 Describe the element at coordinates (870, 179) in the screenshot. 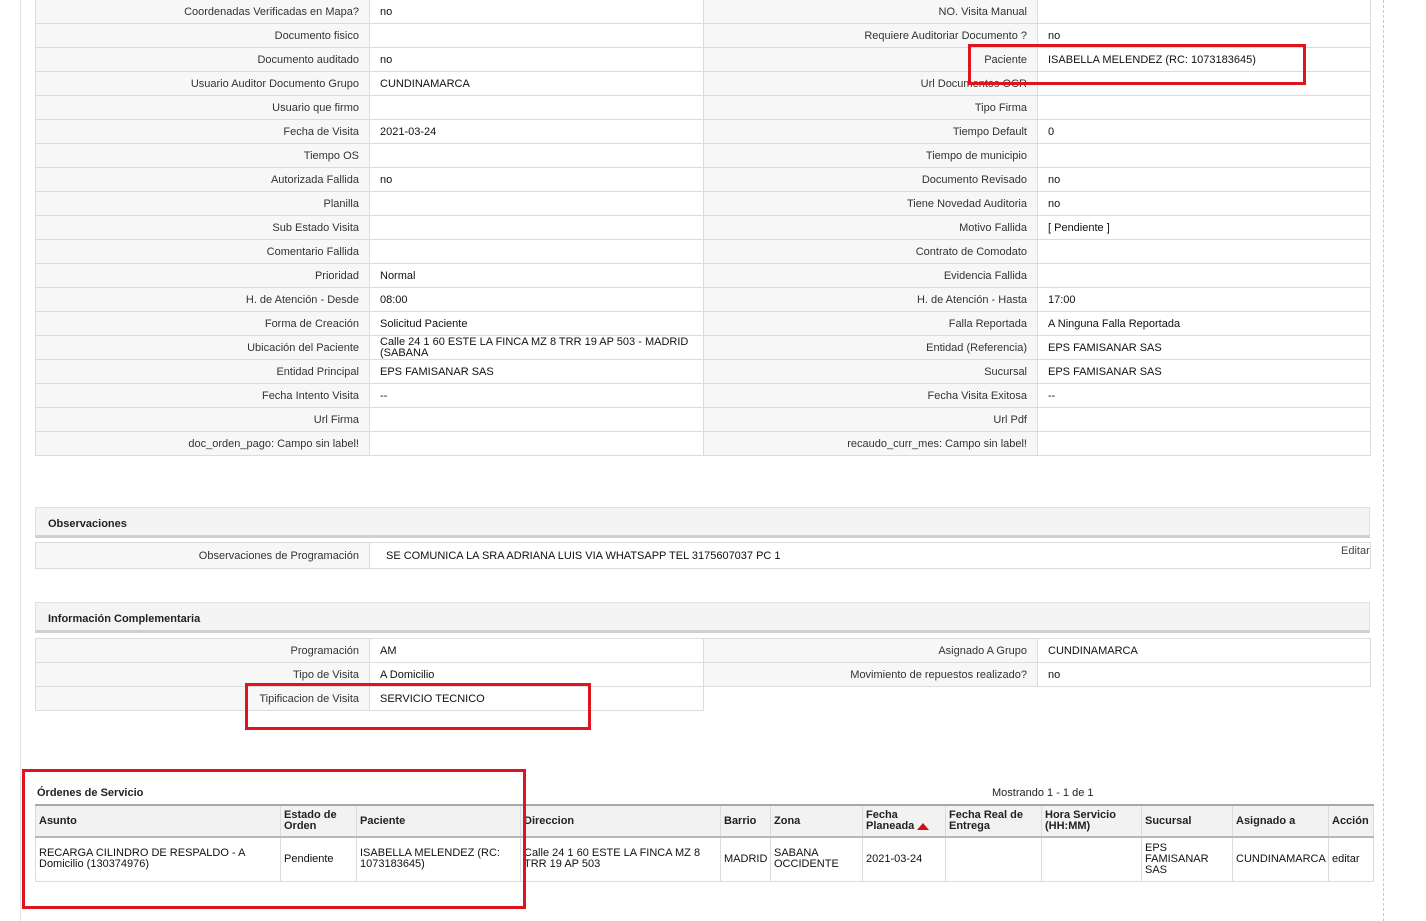

I see `field-label-documento-revisado: Documento Revisado` at that location.